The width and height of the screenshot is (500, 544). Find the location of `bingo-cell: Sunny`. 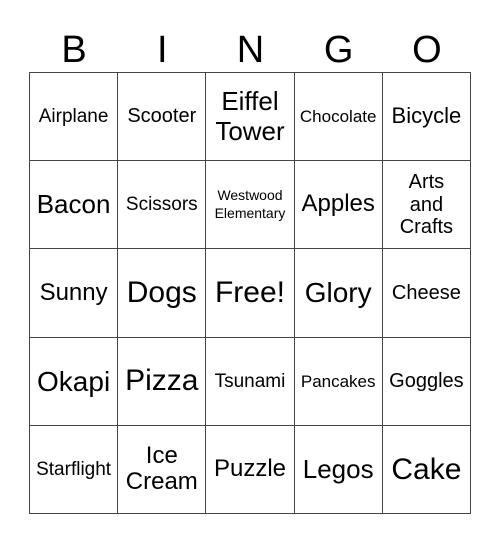

bingo-cell: Sunny is located at coordinates (74, 293).